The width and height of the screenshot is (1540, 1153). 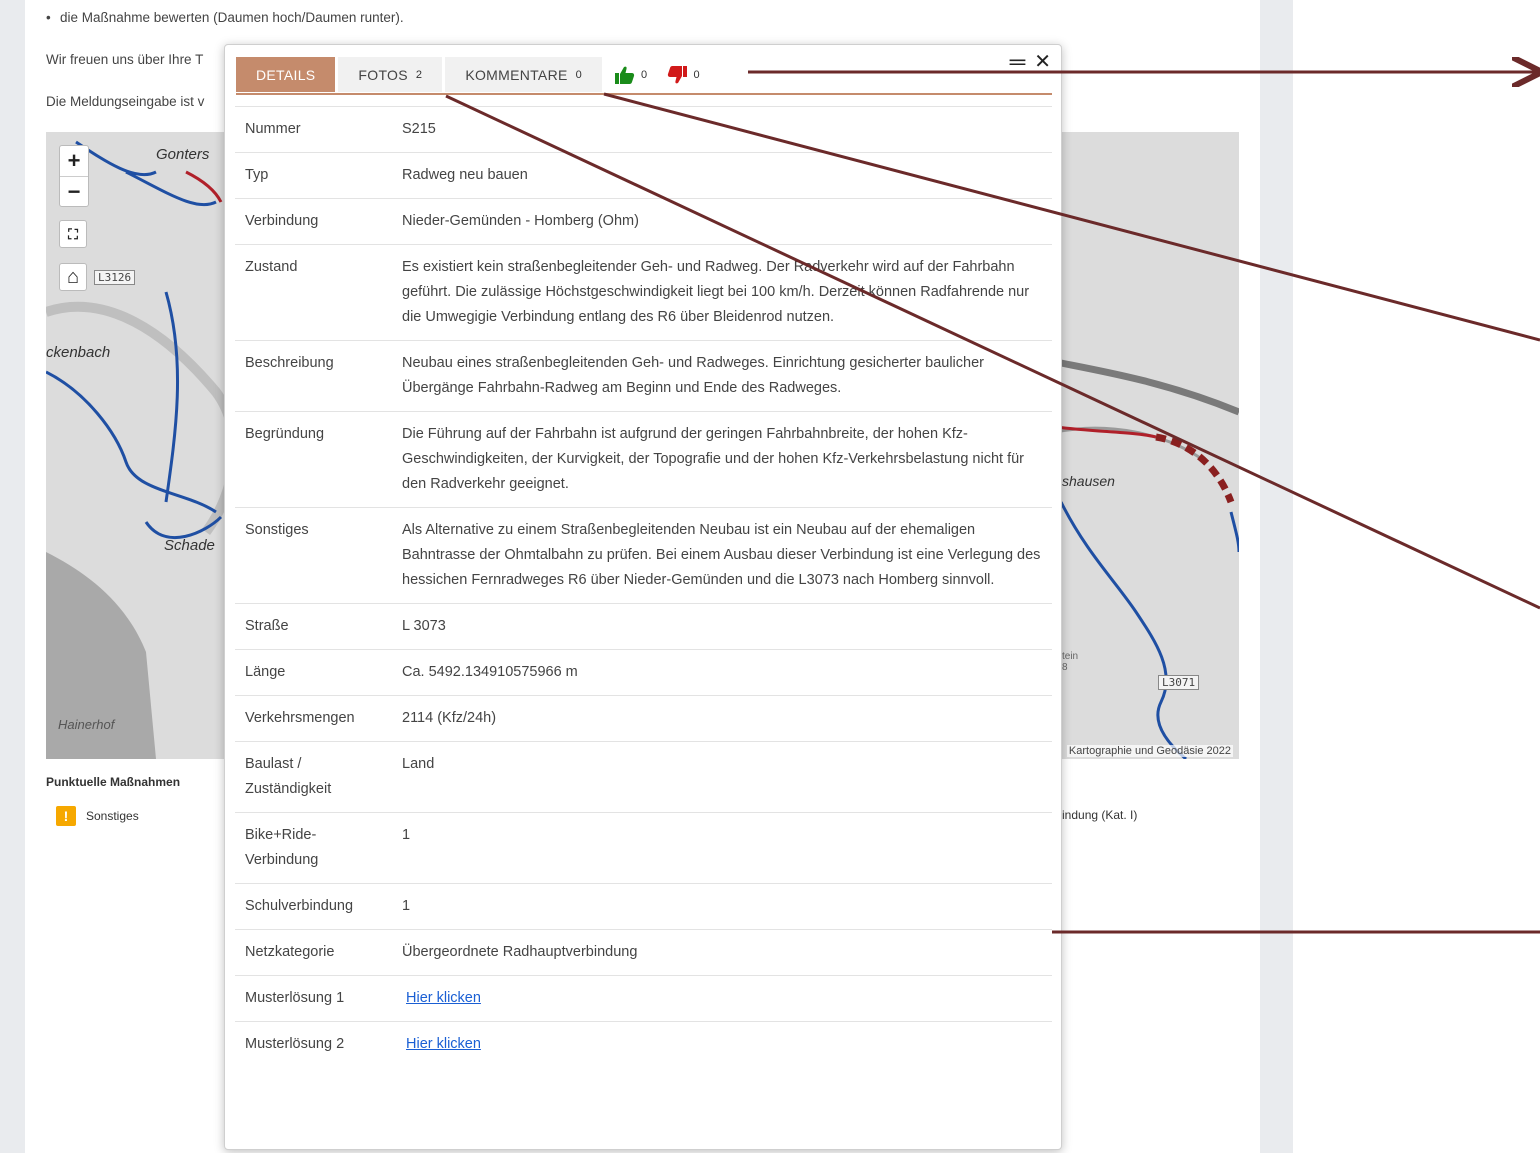 I want to click on table-row: Musterlösung 1 Hier klicken, so click(x=643, y=998).